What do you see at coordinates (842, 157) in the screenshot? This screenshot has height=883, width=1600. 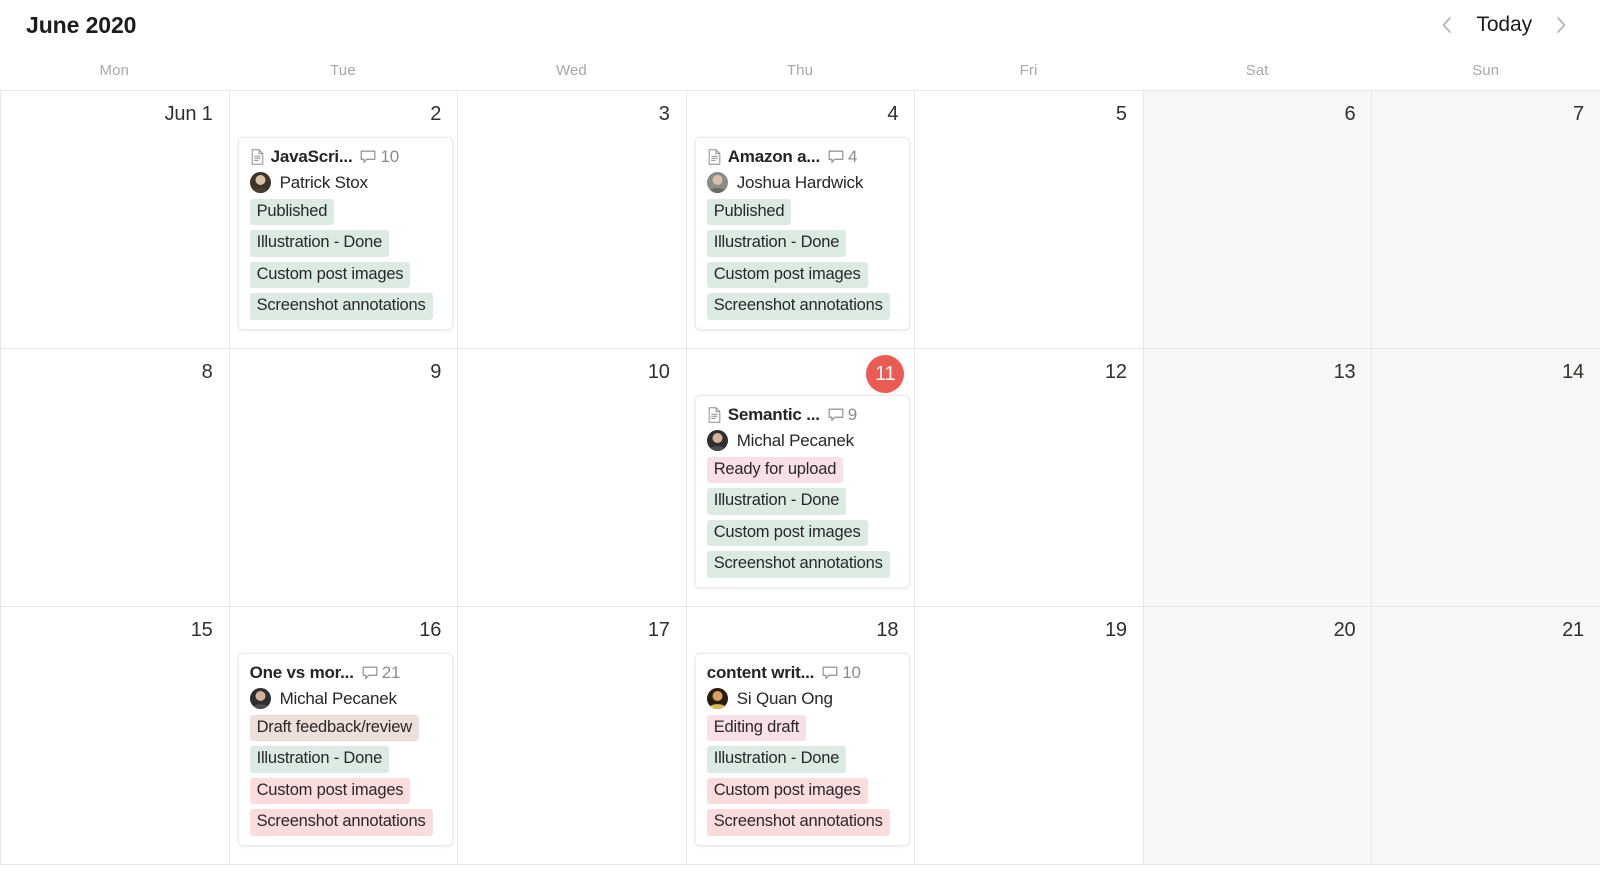 I see `comment-count-group: 4` at bounding box center [842, 157].